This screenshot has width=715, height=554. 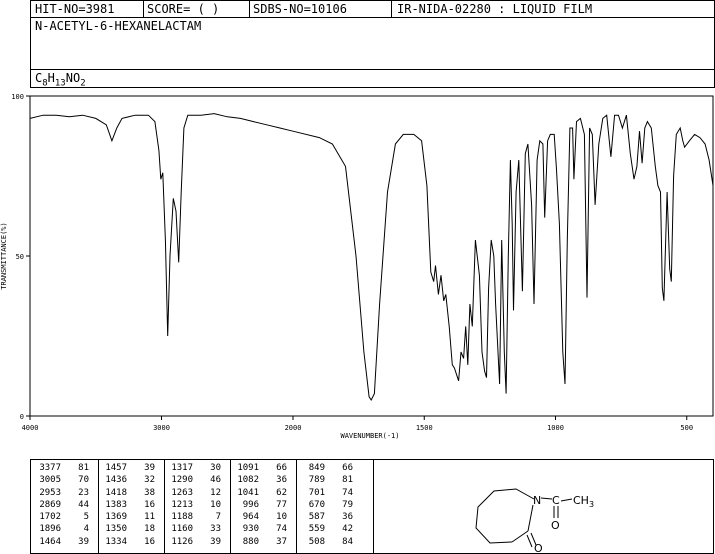 What do you see at coordinates (75, 9) in the screenshot?
I see `hit-number: HIT-NO=3981` at bounding box center [75, 9].